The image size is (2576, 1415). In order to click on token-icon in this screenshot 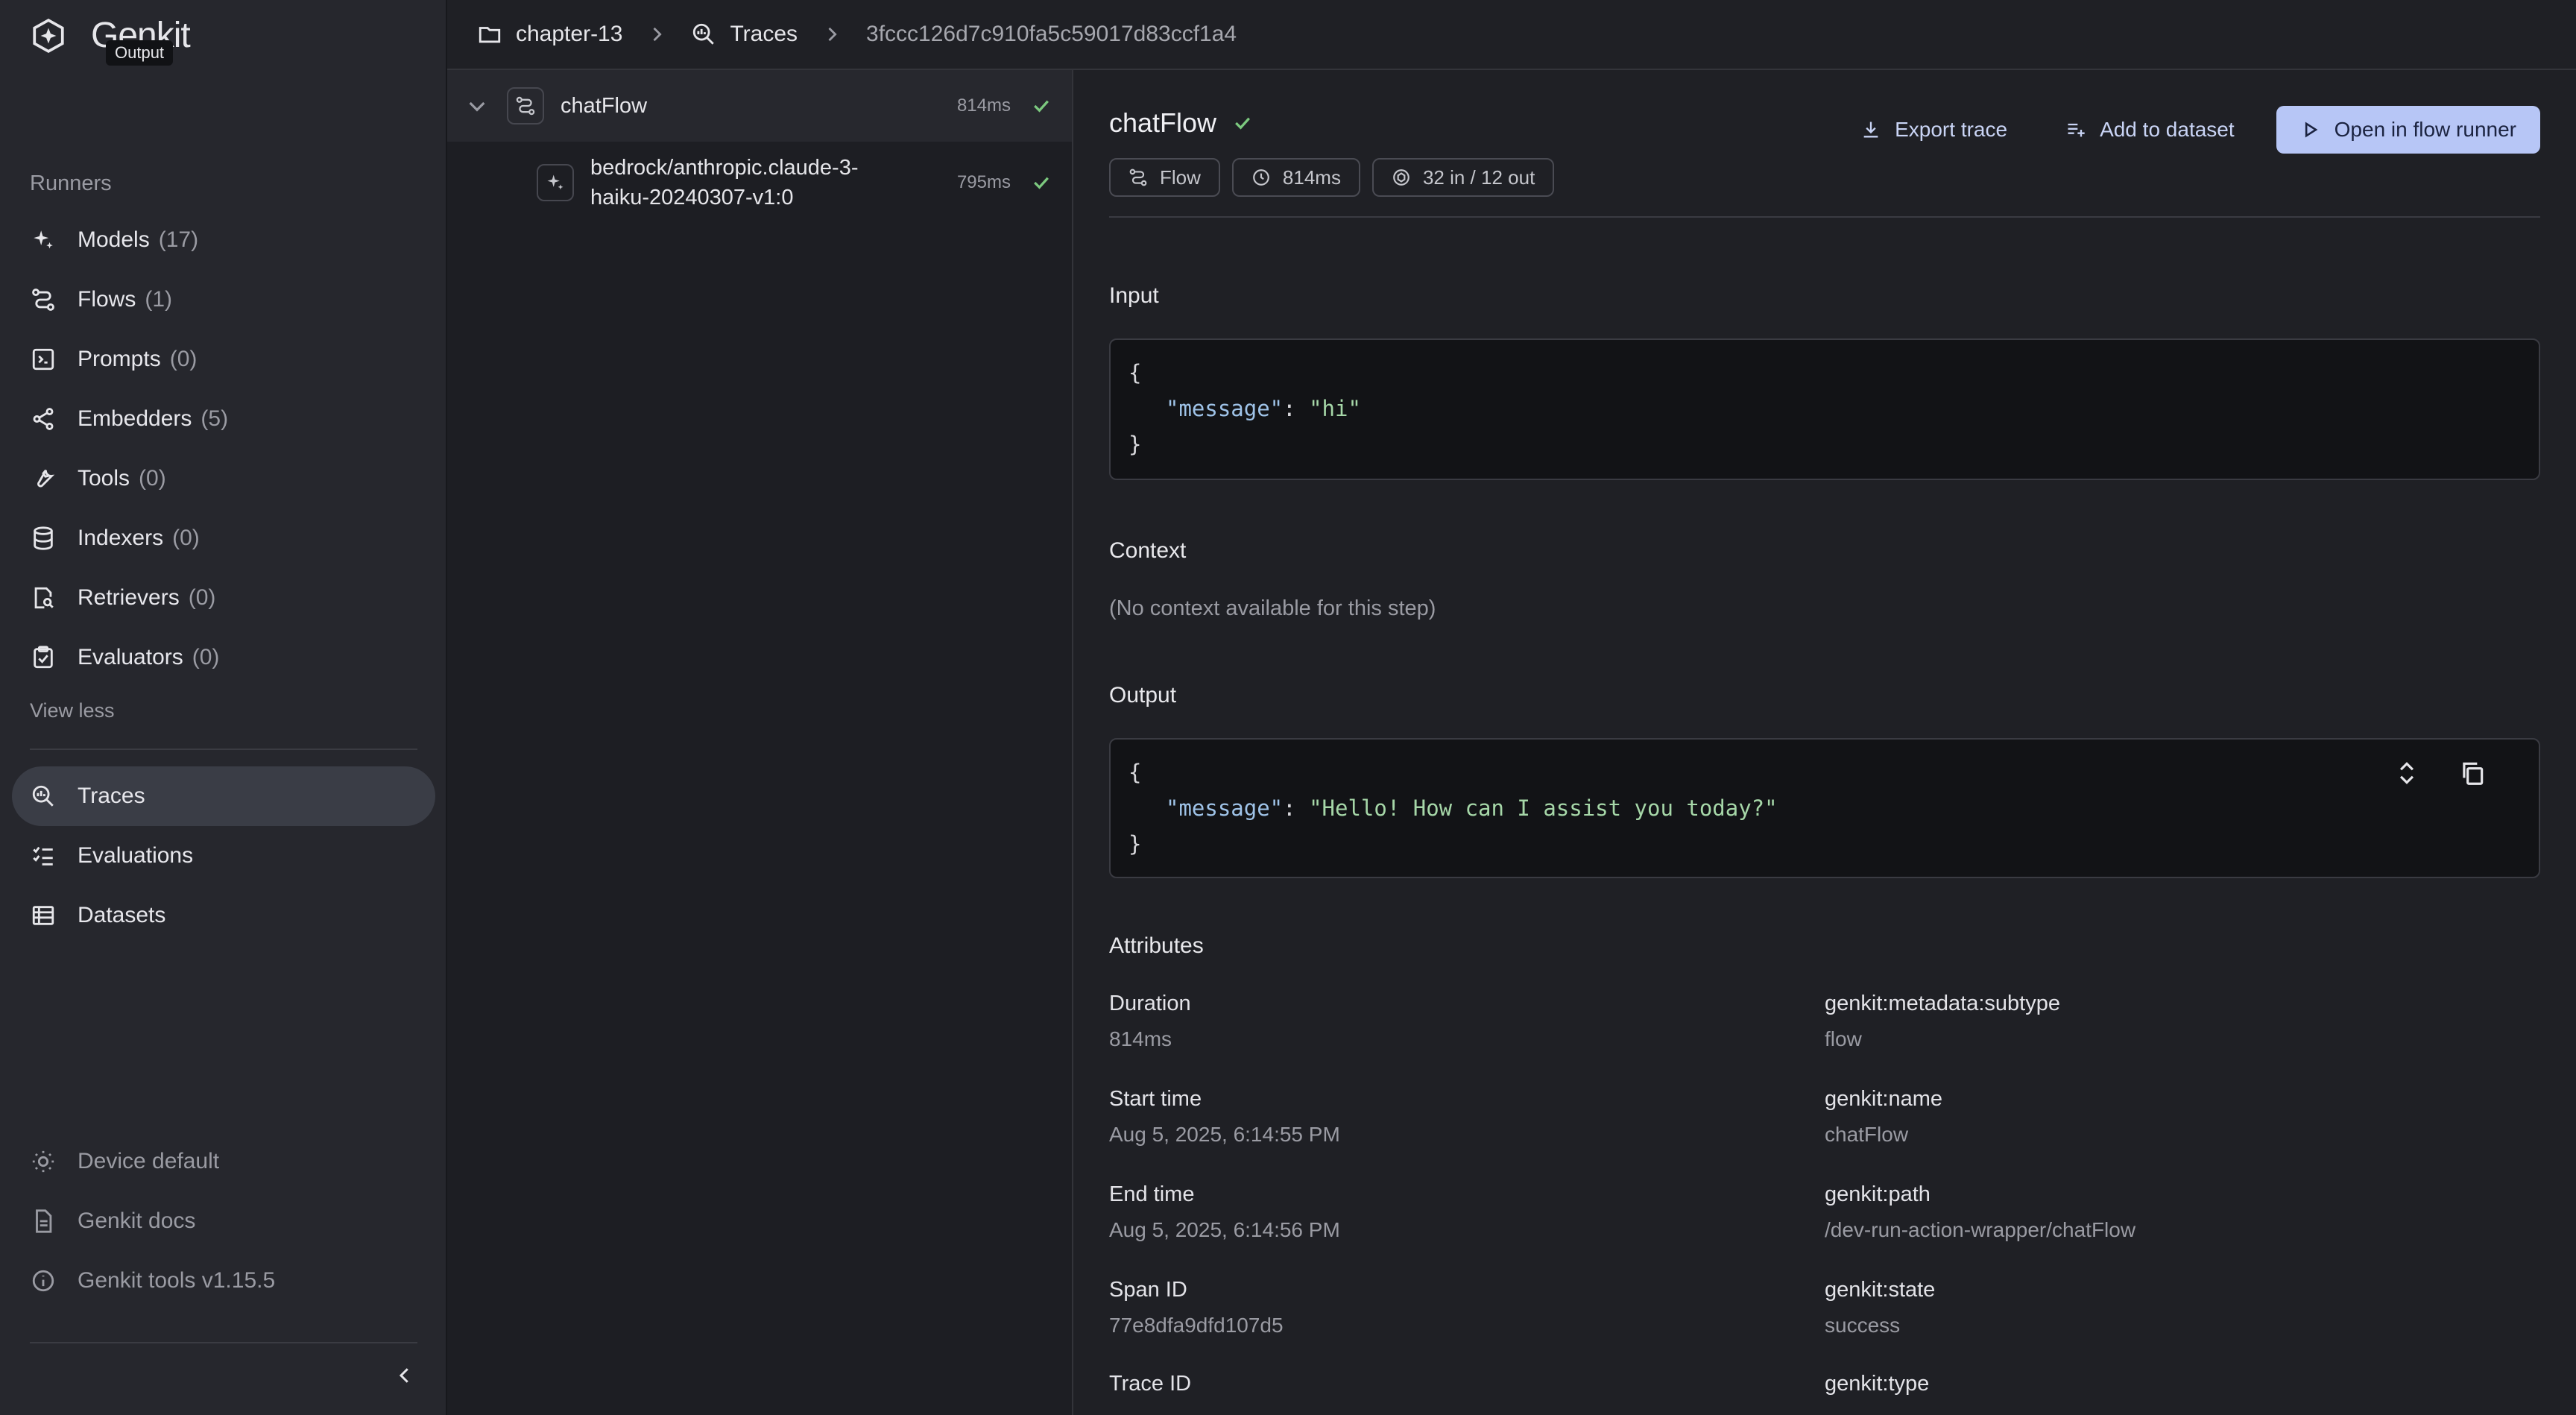, I will do `click(1401, 177)`.